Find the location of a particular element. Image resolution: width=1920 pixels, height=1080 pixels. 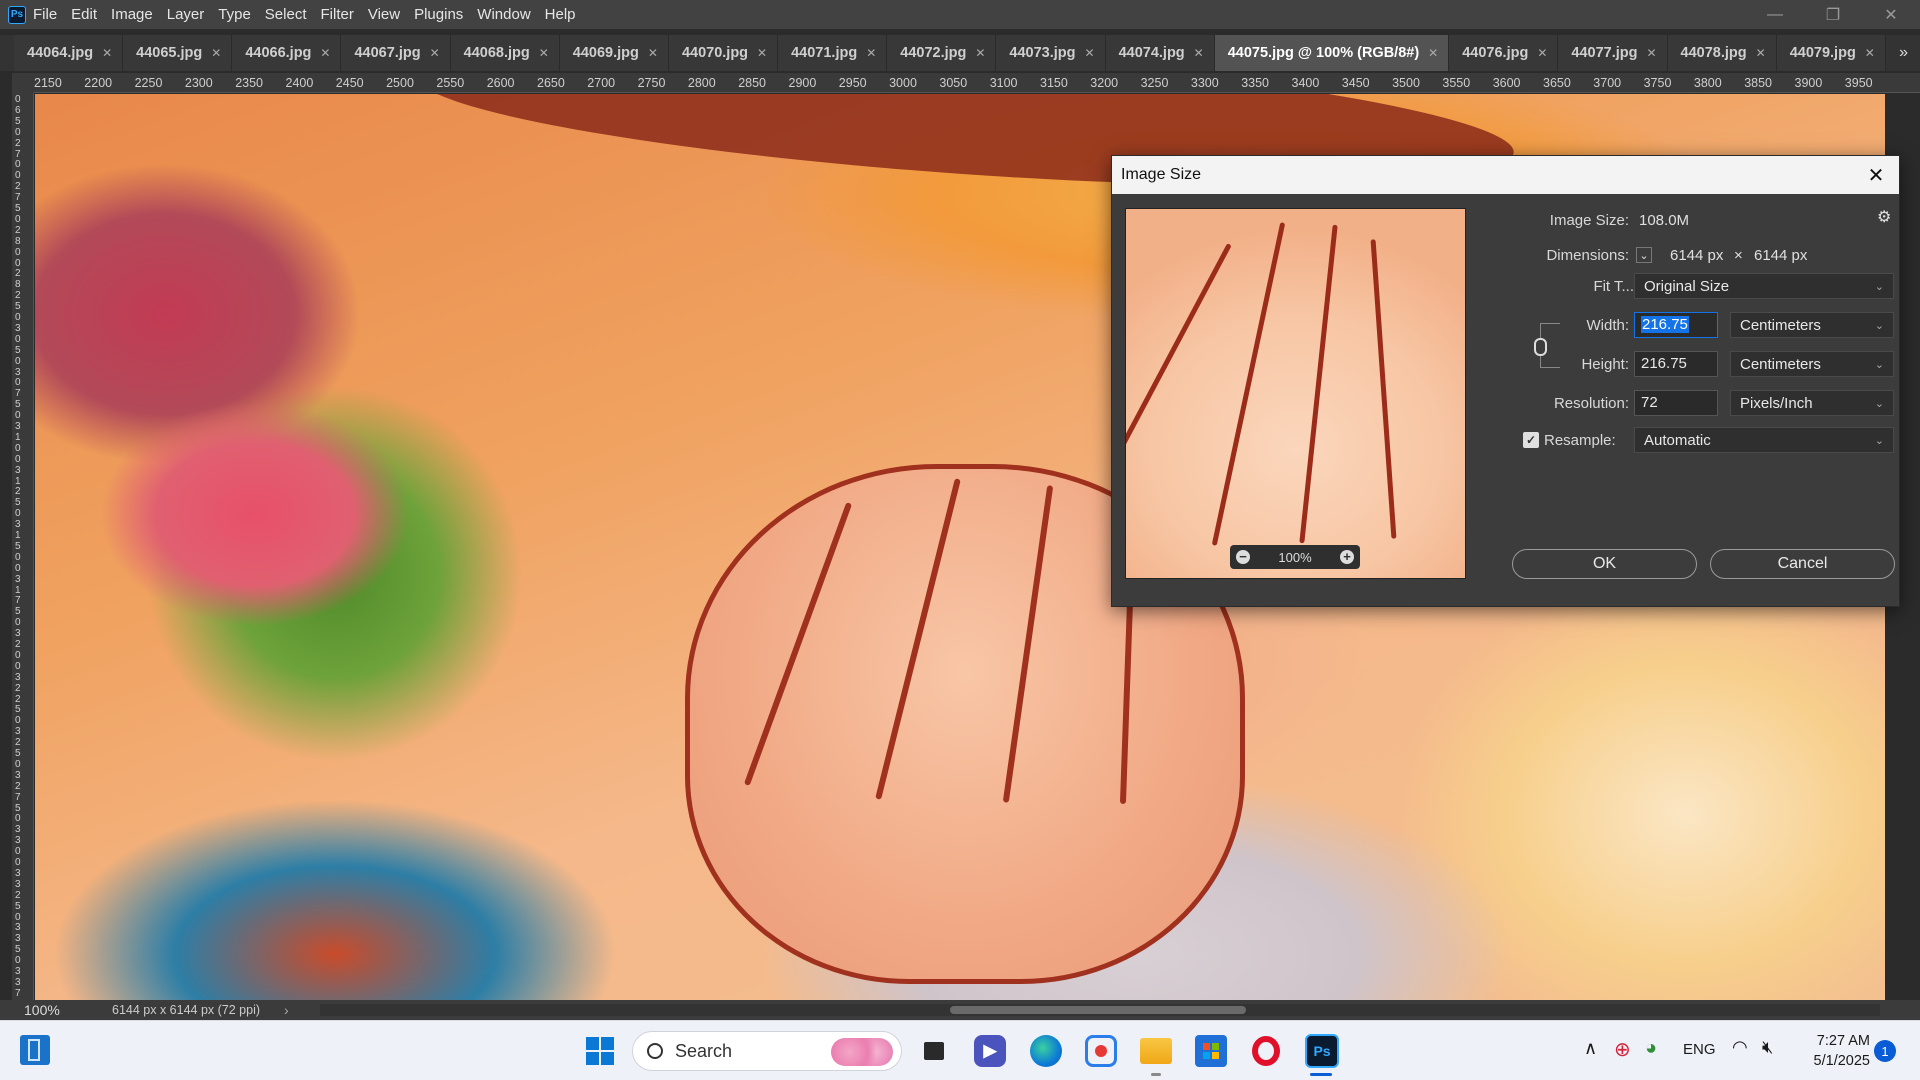

document-tab: 44074.jpg ✕ is located at coordinates (1160, 53).